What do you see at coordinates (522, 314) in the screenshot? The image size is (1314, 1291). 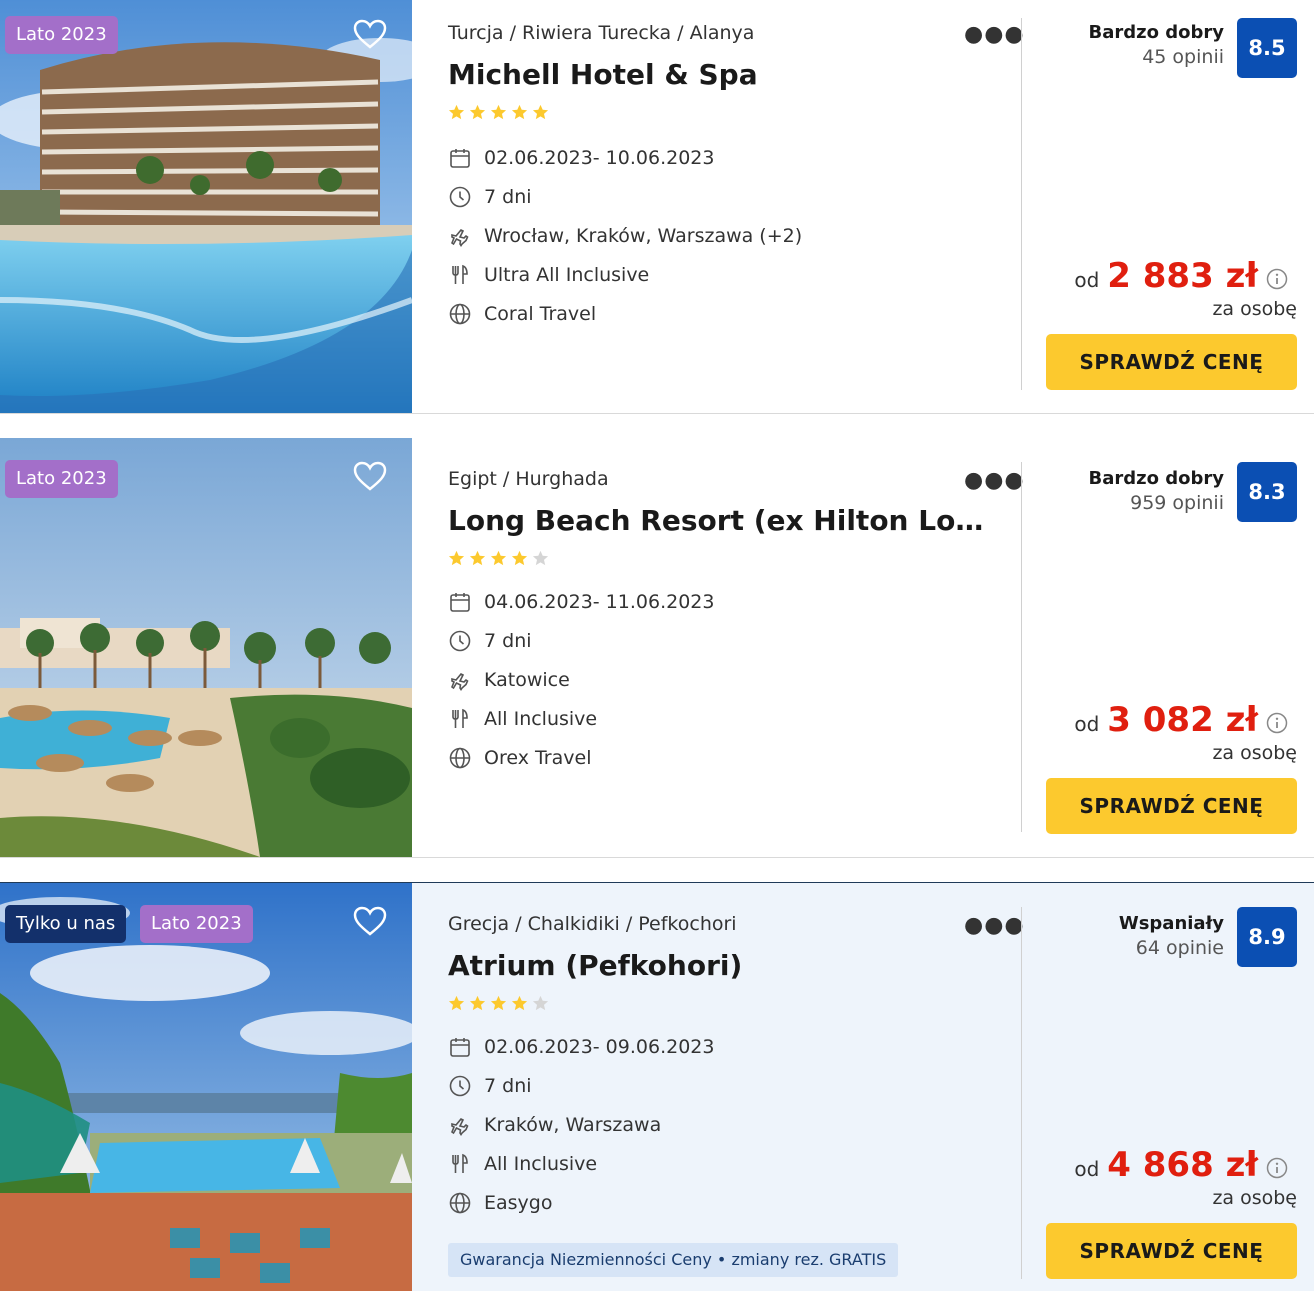 I see `info-operator: Coral Travel` at bounding box center [522, 314].